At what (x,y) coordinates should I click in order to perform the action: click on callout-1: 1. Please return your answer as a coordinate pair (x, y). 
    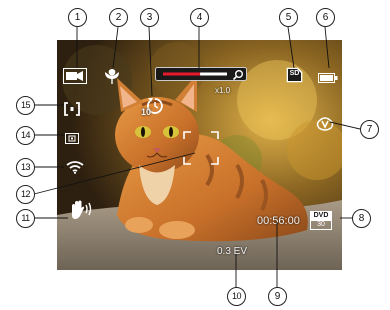
    Looking at the image, I should click on (77, 17).